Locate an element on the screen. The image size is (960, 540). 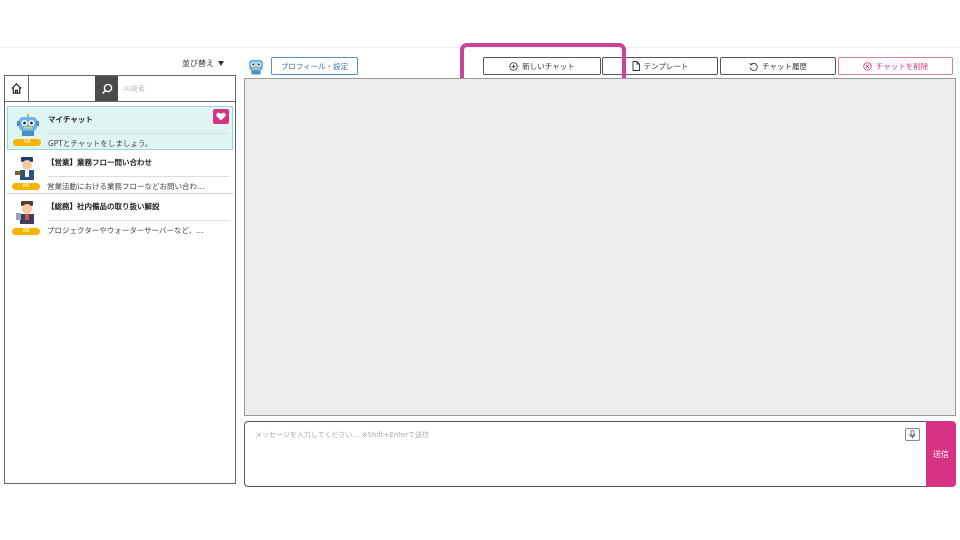
sort-dropdown: 並び替え is located at coordinates (203, 63).